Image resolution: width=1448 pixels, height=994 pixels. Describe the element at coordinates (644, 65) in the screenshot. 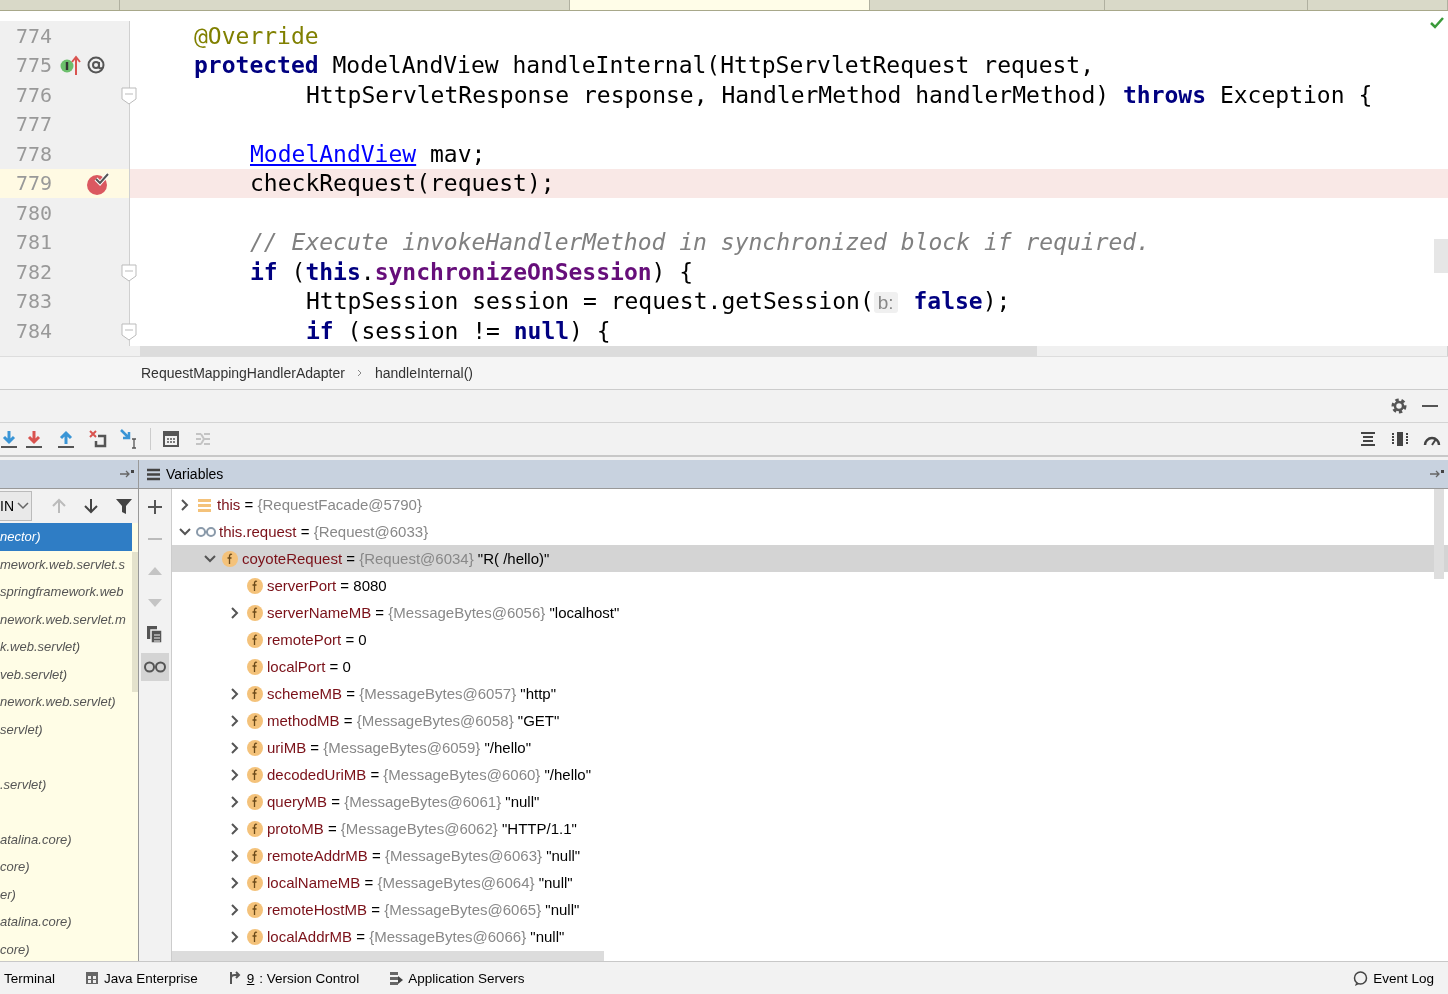

I see `code-line: protected ModelAndView handleInternal(HttpServletRequest request,` at that location.